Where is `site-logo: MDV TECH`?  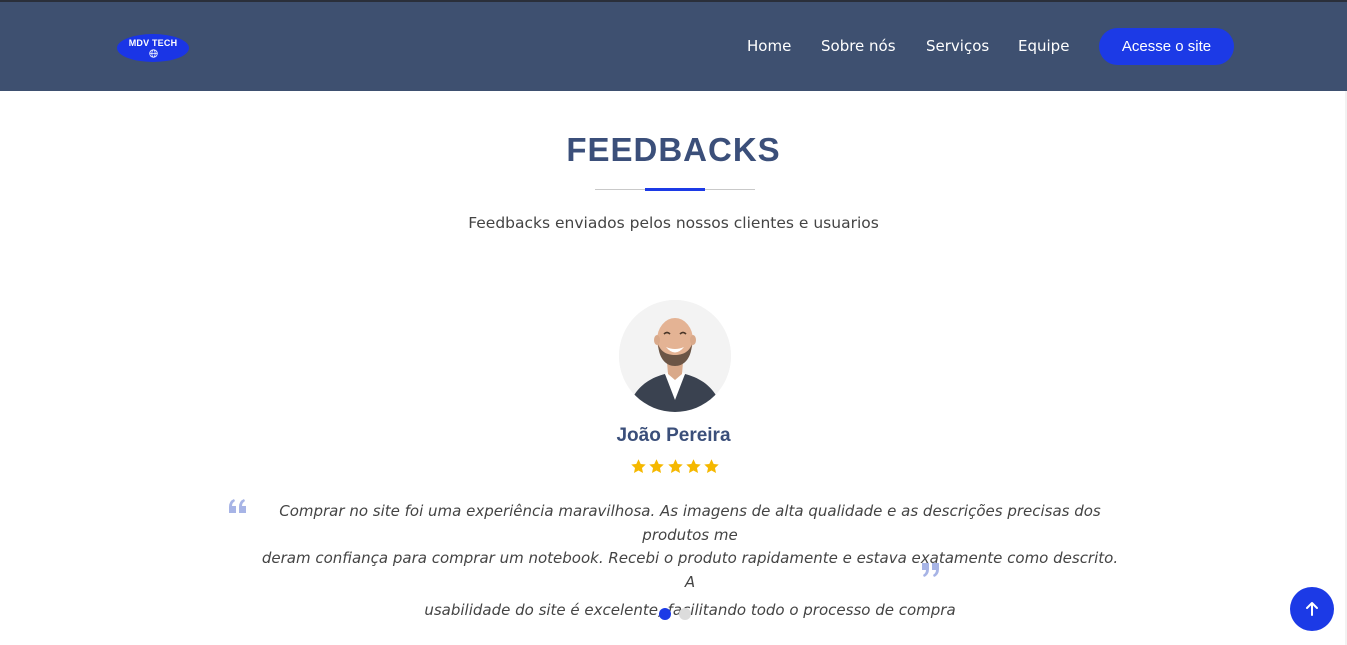 site-logo: MDV TECH is located at coordinates (153, 48).